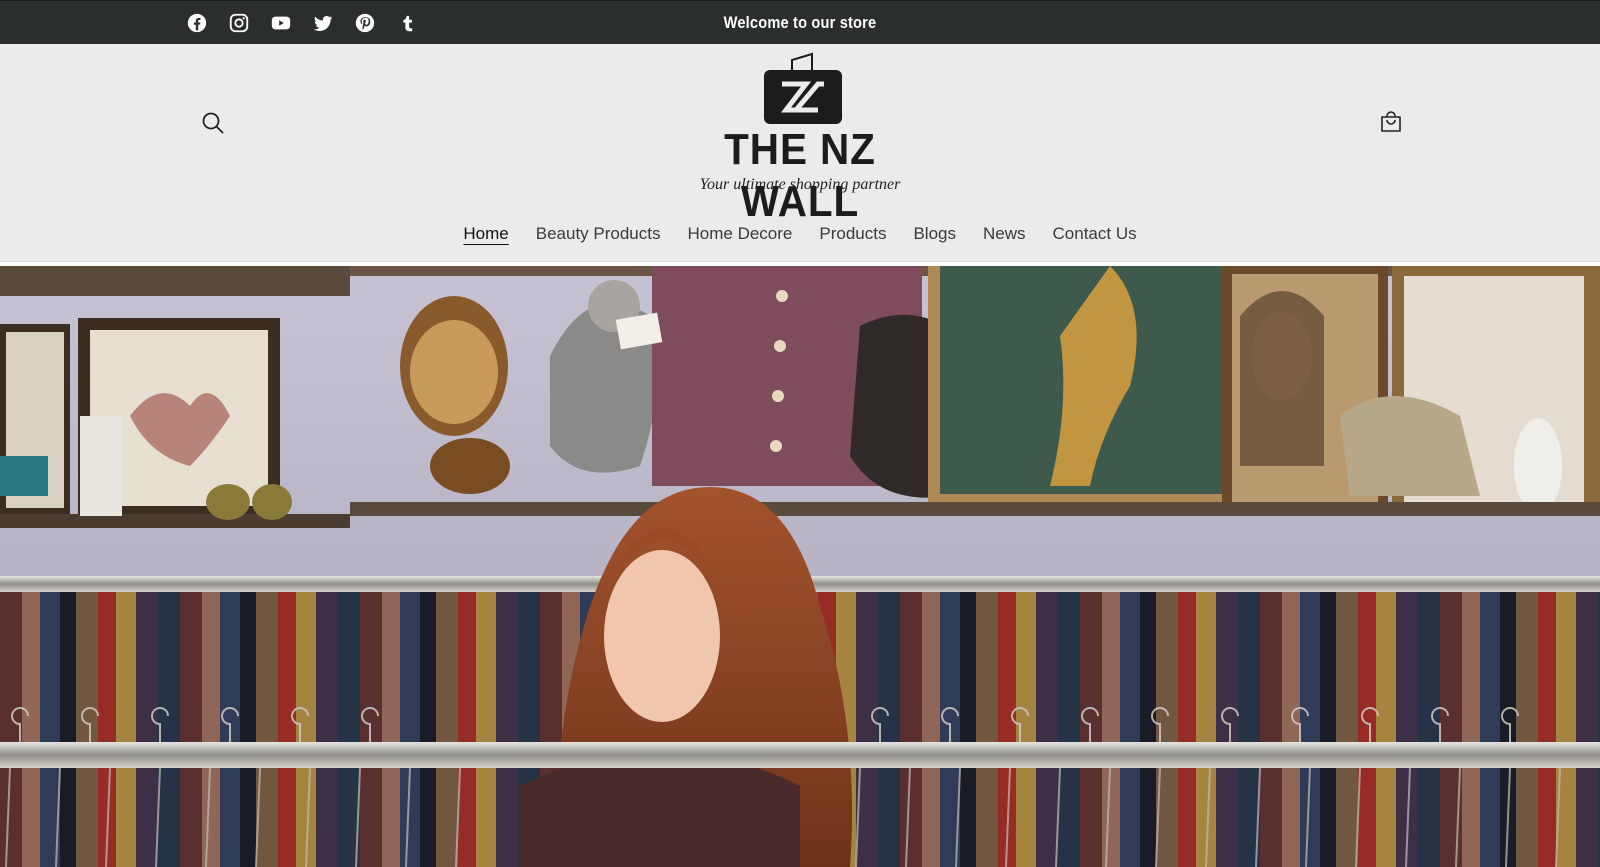  I want to click on nav-item-blogs: Blogs, so click(934, 234).